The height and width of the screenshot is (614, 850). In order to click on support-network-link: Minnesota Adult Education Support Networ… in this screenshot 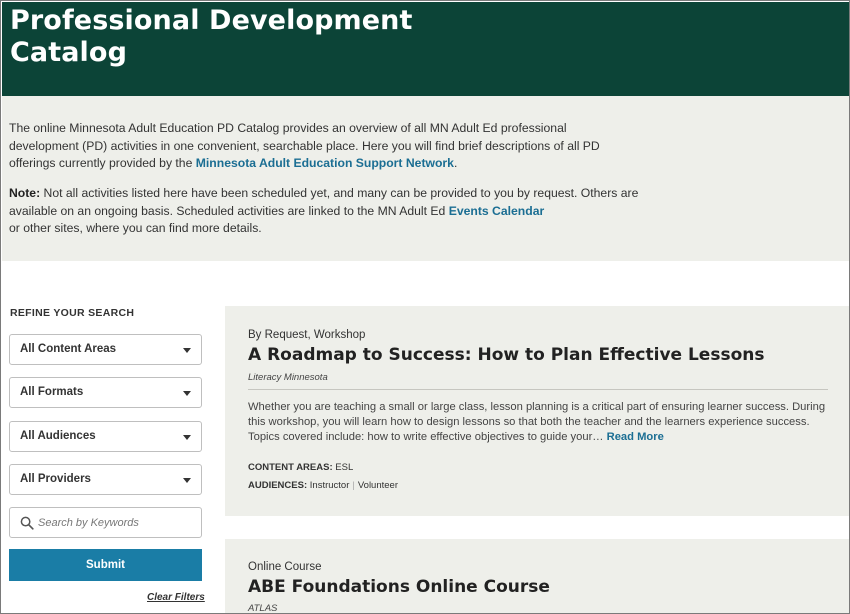, I will do `click(325, 163)`.